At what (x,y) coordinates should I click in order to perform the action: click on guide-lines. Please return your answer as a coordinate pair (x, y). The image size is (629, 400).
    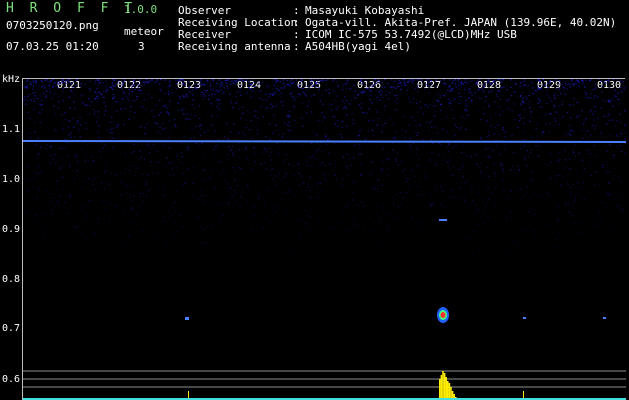
    Looking at the image, I should click on (324, 379).